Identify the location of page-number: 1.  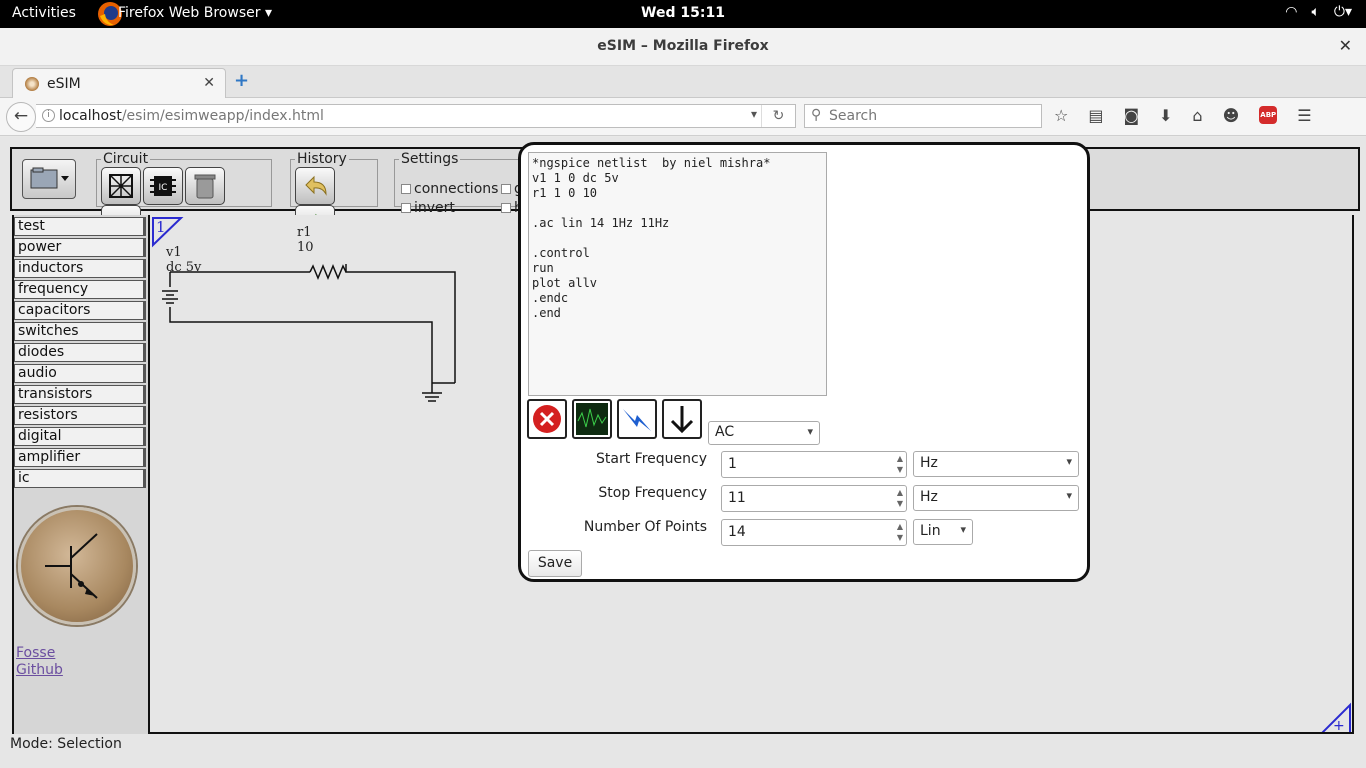
(161, 227).